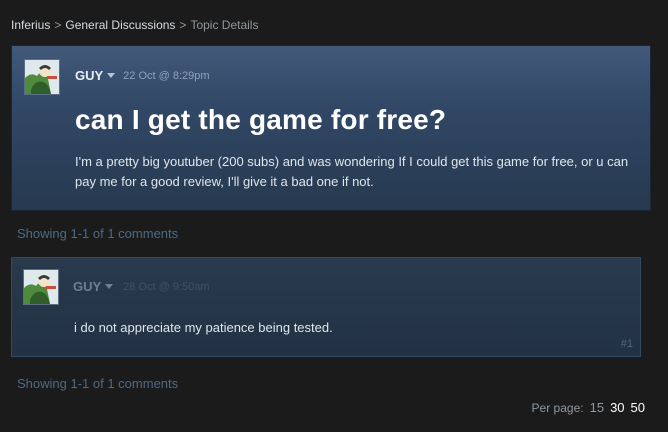 This screenshot has height=432, width=668. I want to click on topic-author-avatar, so click(42, 77).